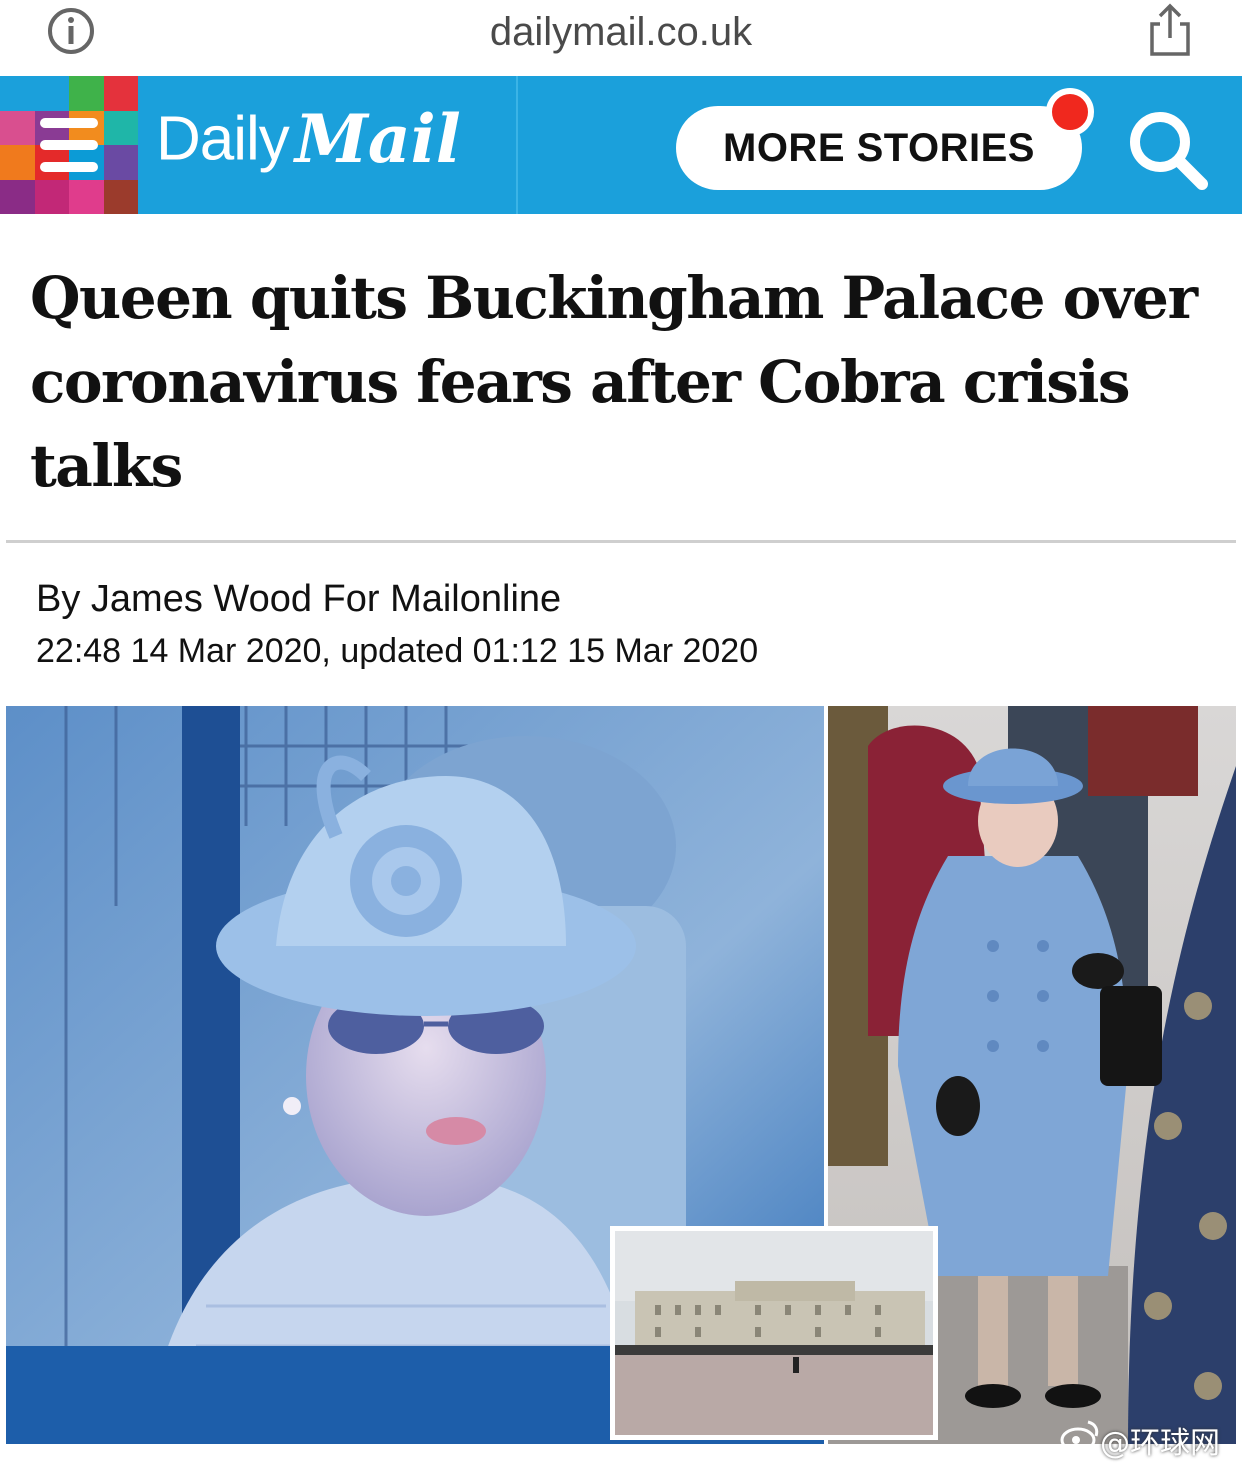 Image resolution: width=1242 pixels, height=1467 pixels. What do you see at coordinates (879, 148) in the screenshot?
I see `more-stories-button: MORE STORIES` at bounding box center [879, 148].